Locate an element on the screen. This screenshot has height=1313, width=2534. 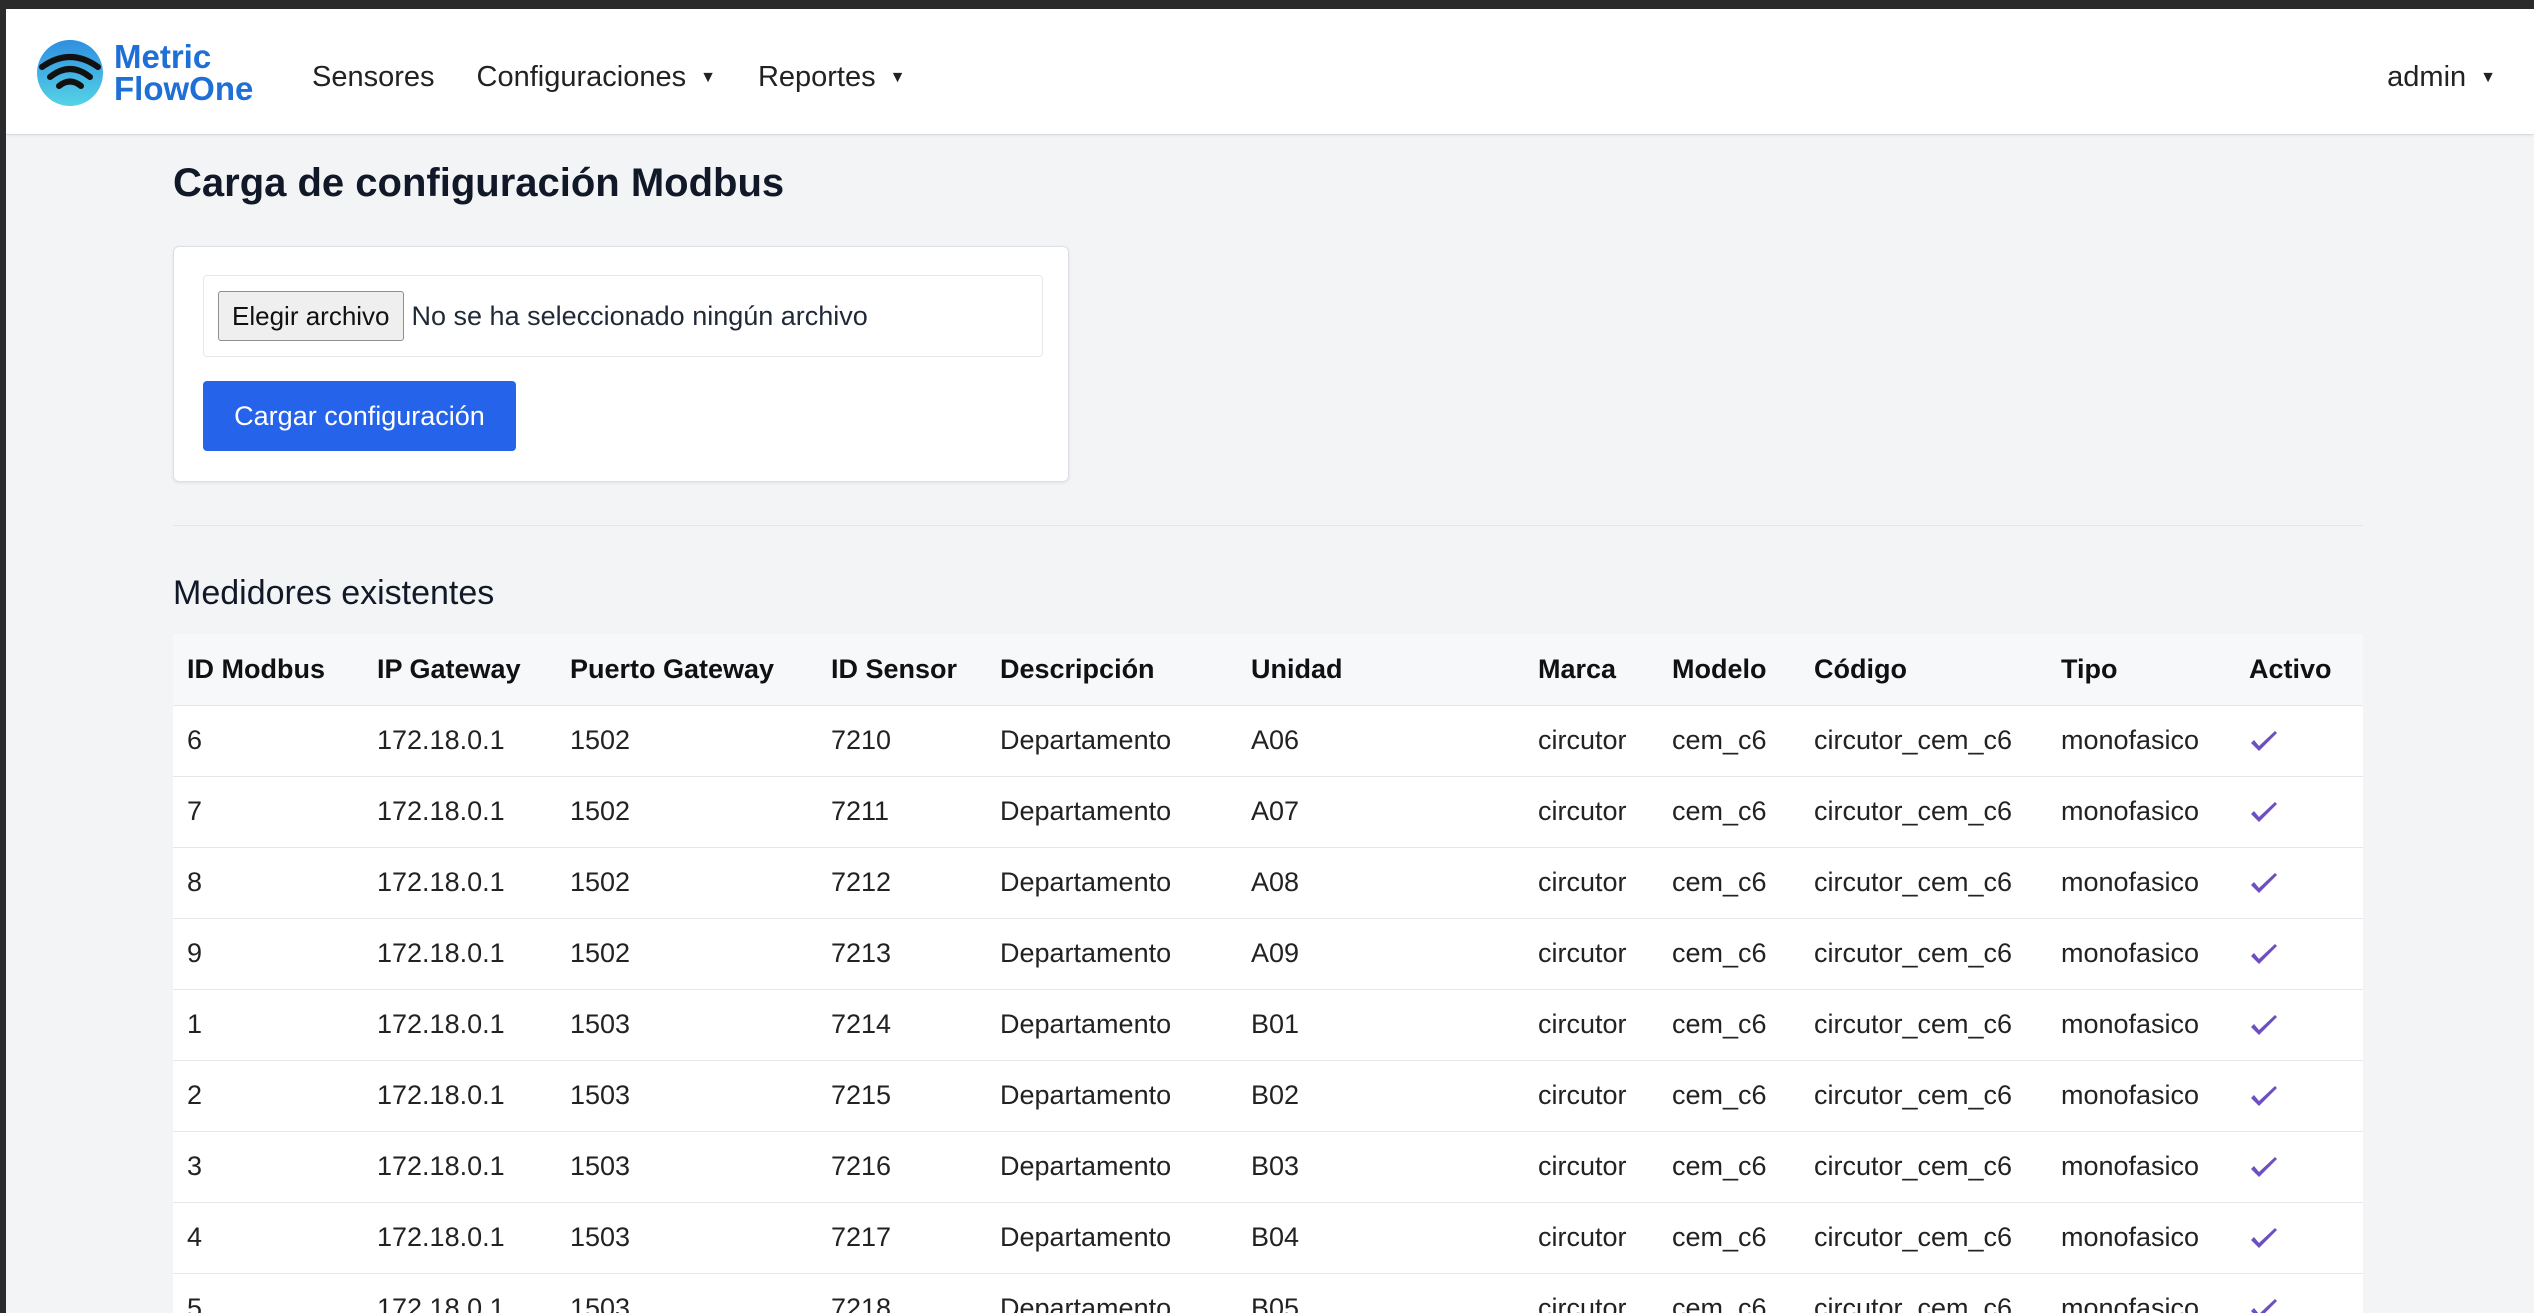
table-cell: 3 is located at coordinates (195, 1166).